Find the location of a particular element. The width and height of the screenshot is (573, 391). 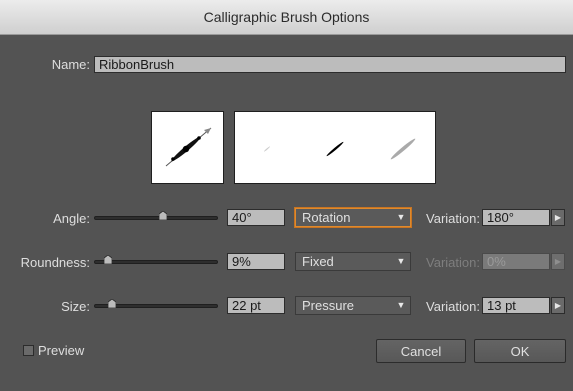

size-mode-dropdown: Pressure ▼ is located at coordinates (353, 305).